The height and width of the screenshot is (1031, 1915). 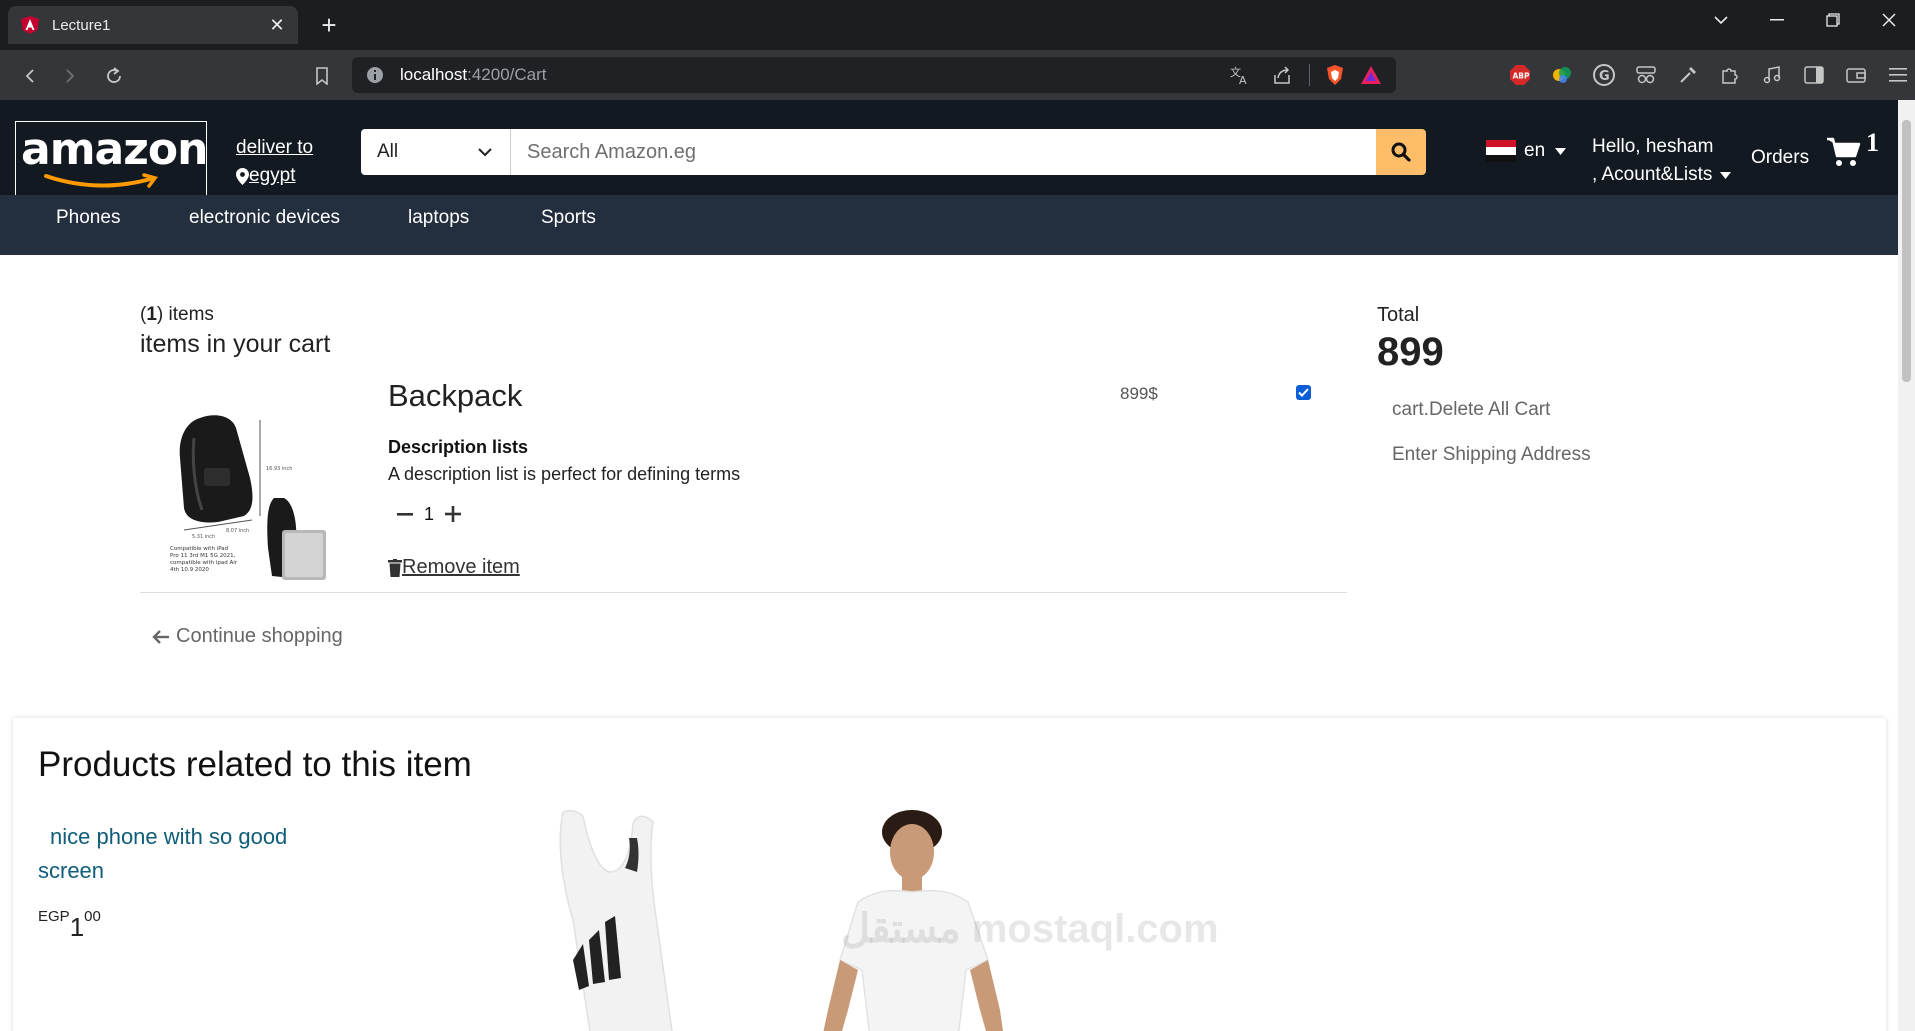 I want to click on increase-quantity-button, so click(x=453, y=514).